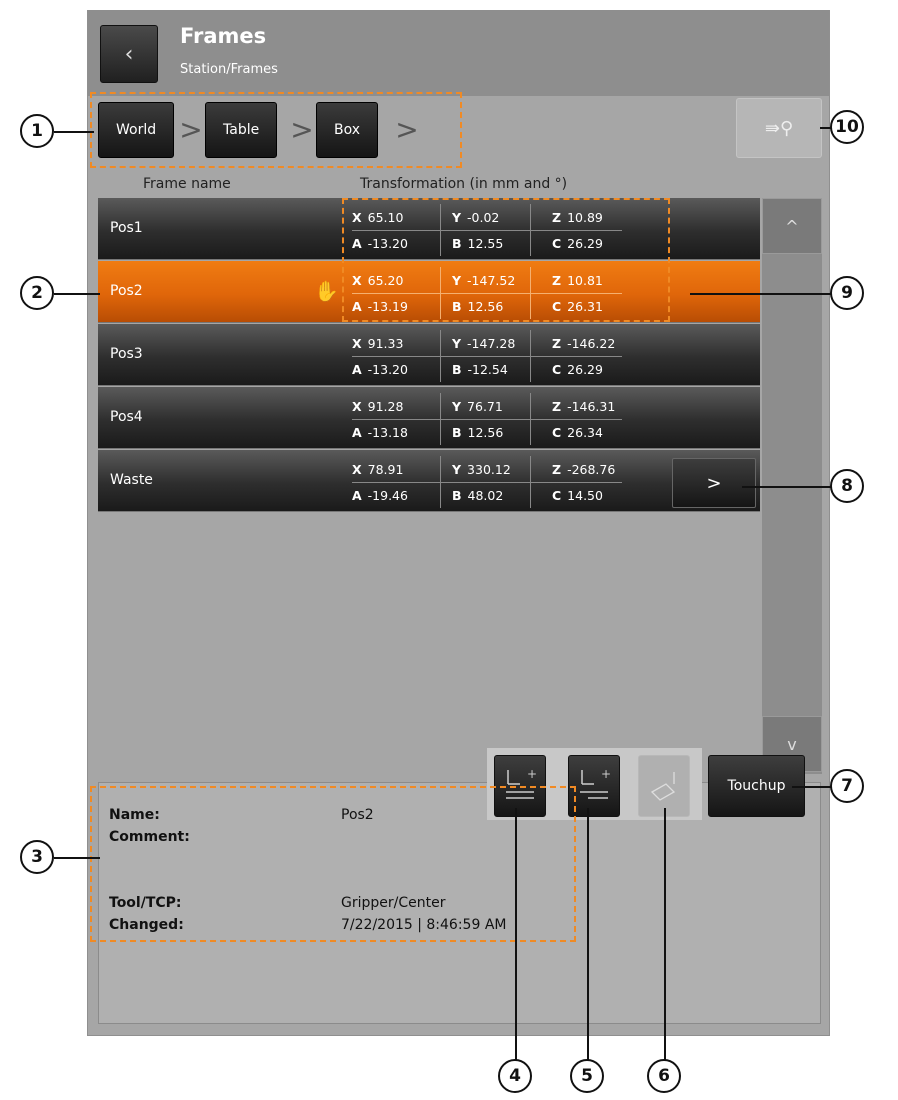 This screenshot has height=1100, width=898. I want to click on cell-y: Y -147.28, so click(484, 343).